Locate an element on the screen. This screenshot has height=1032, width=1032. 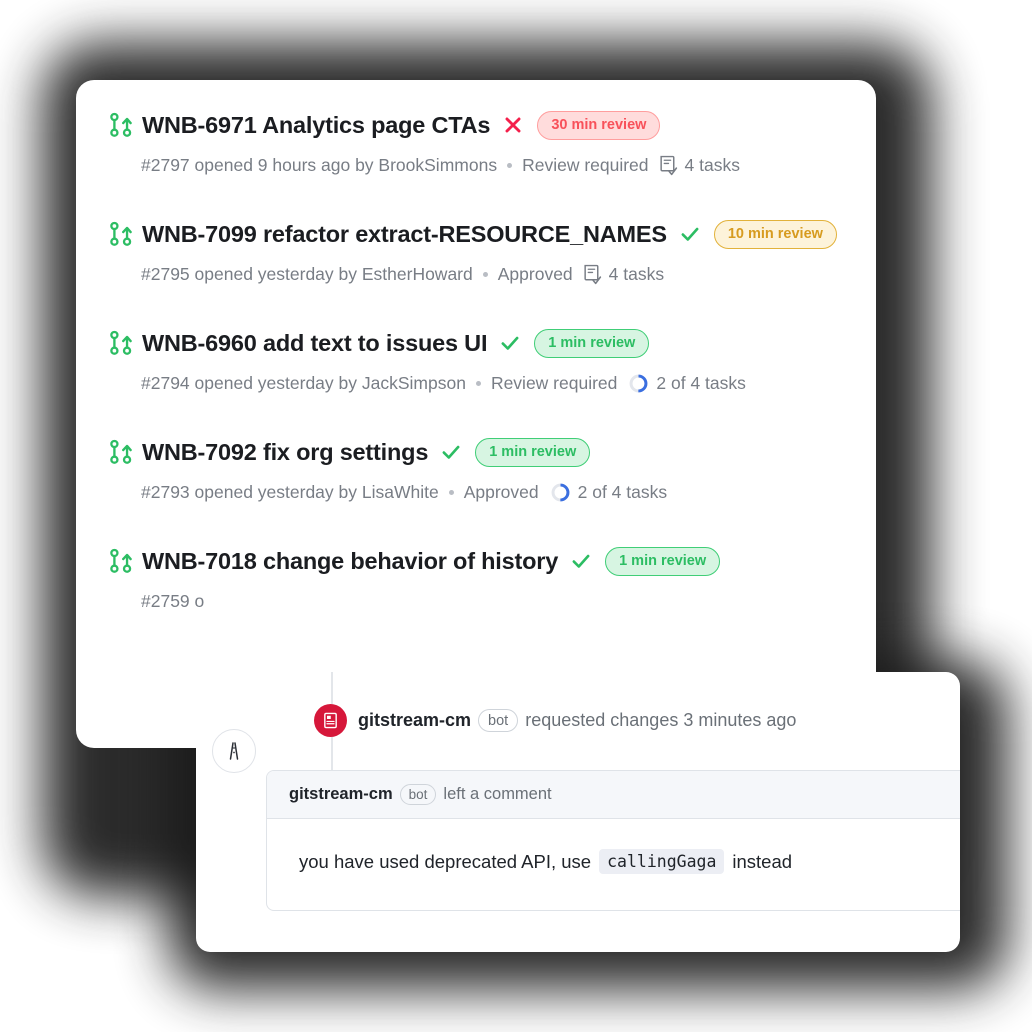
pull-request-meta-text: #2794 opened yesterday by JackSimpson is located at coordinates (303, 383).